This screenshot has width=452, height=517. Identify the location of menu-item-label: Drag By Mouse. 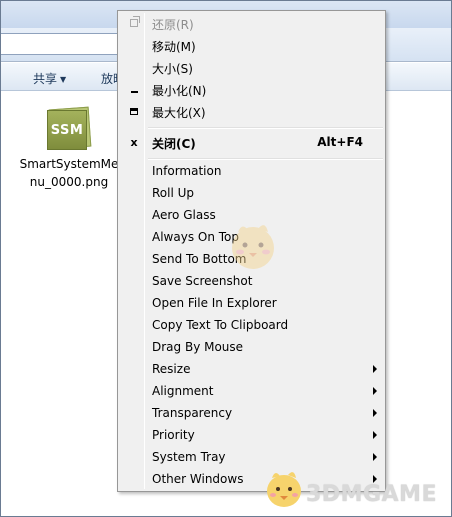
(198, 347).